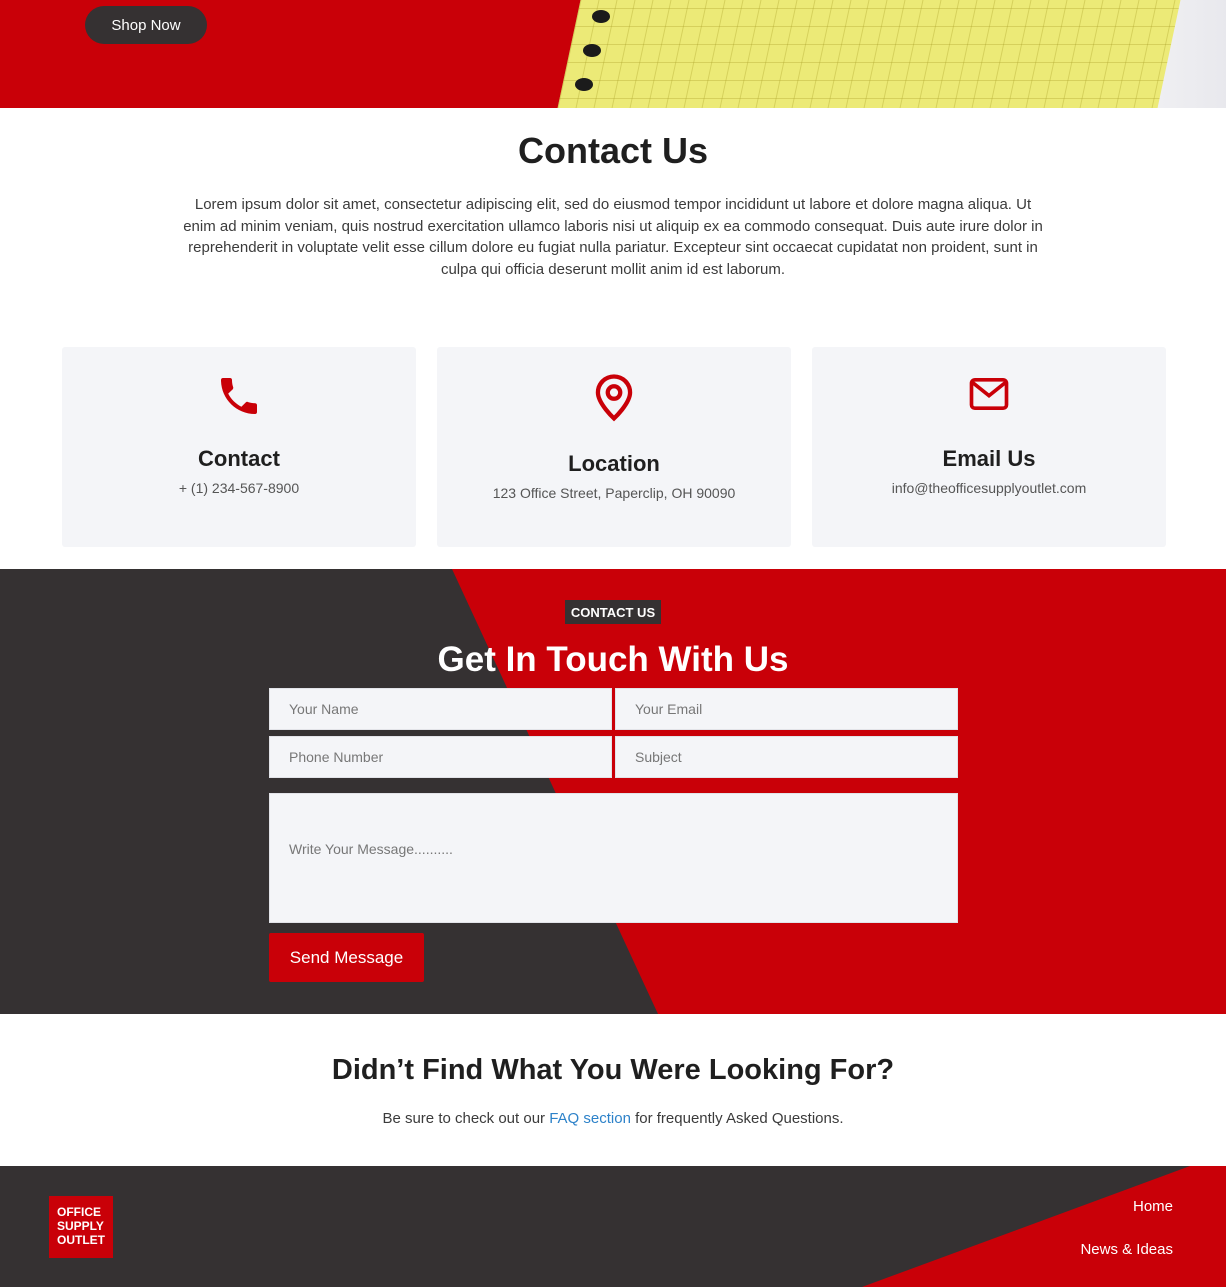 The height and width of the screenshot is (1287, 1226). I want to click on logo-line: SUPPLY, so click(80, 1226).